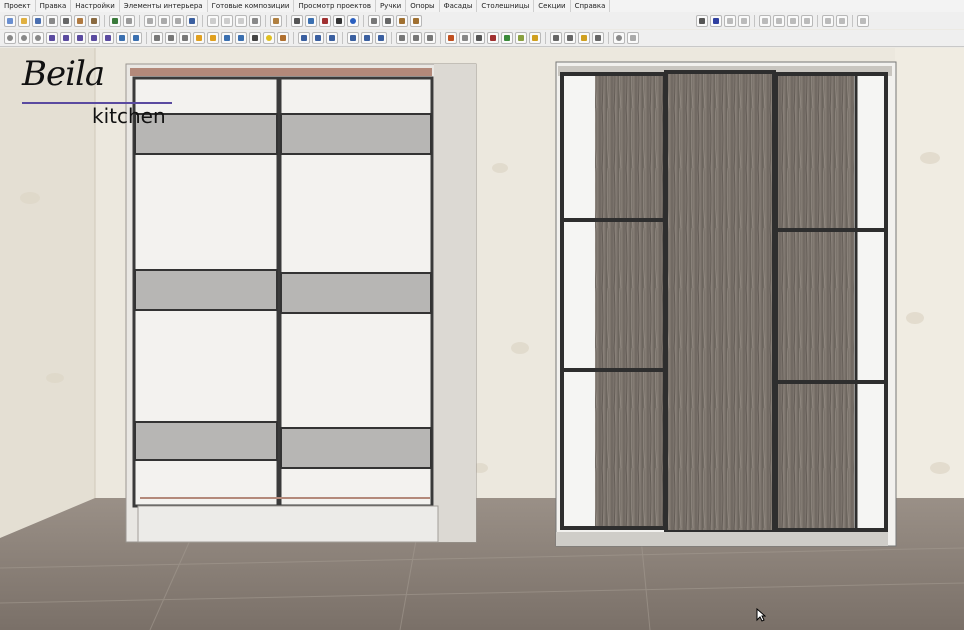  What do you see at coordinates (241, 20) in the screenshot?
I see `ungroup-icon` at bounding box center [241, 20].